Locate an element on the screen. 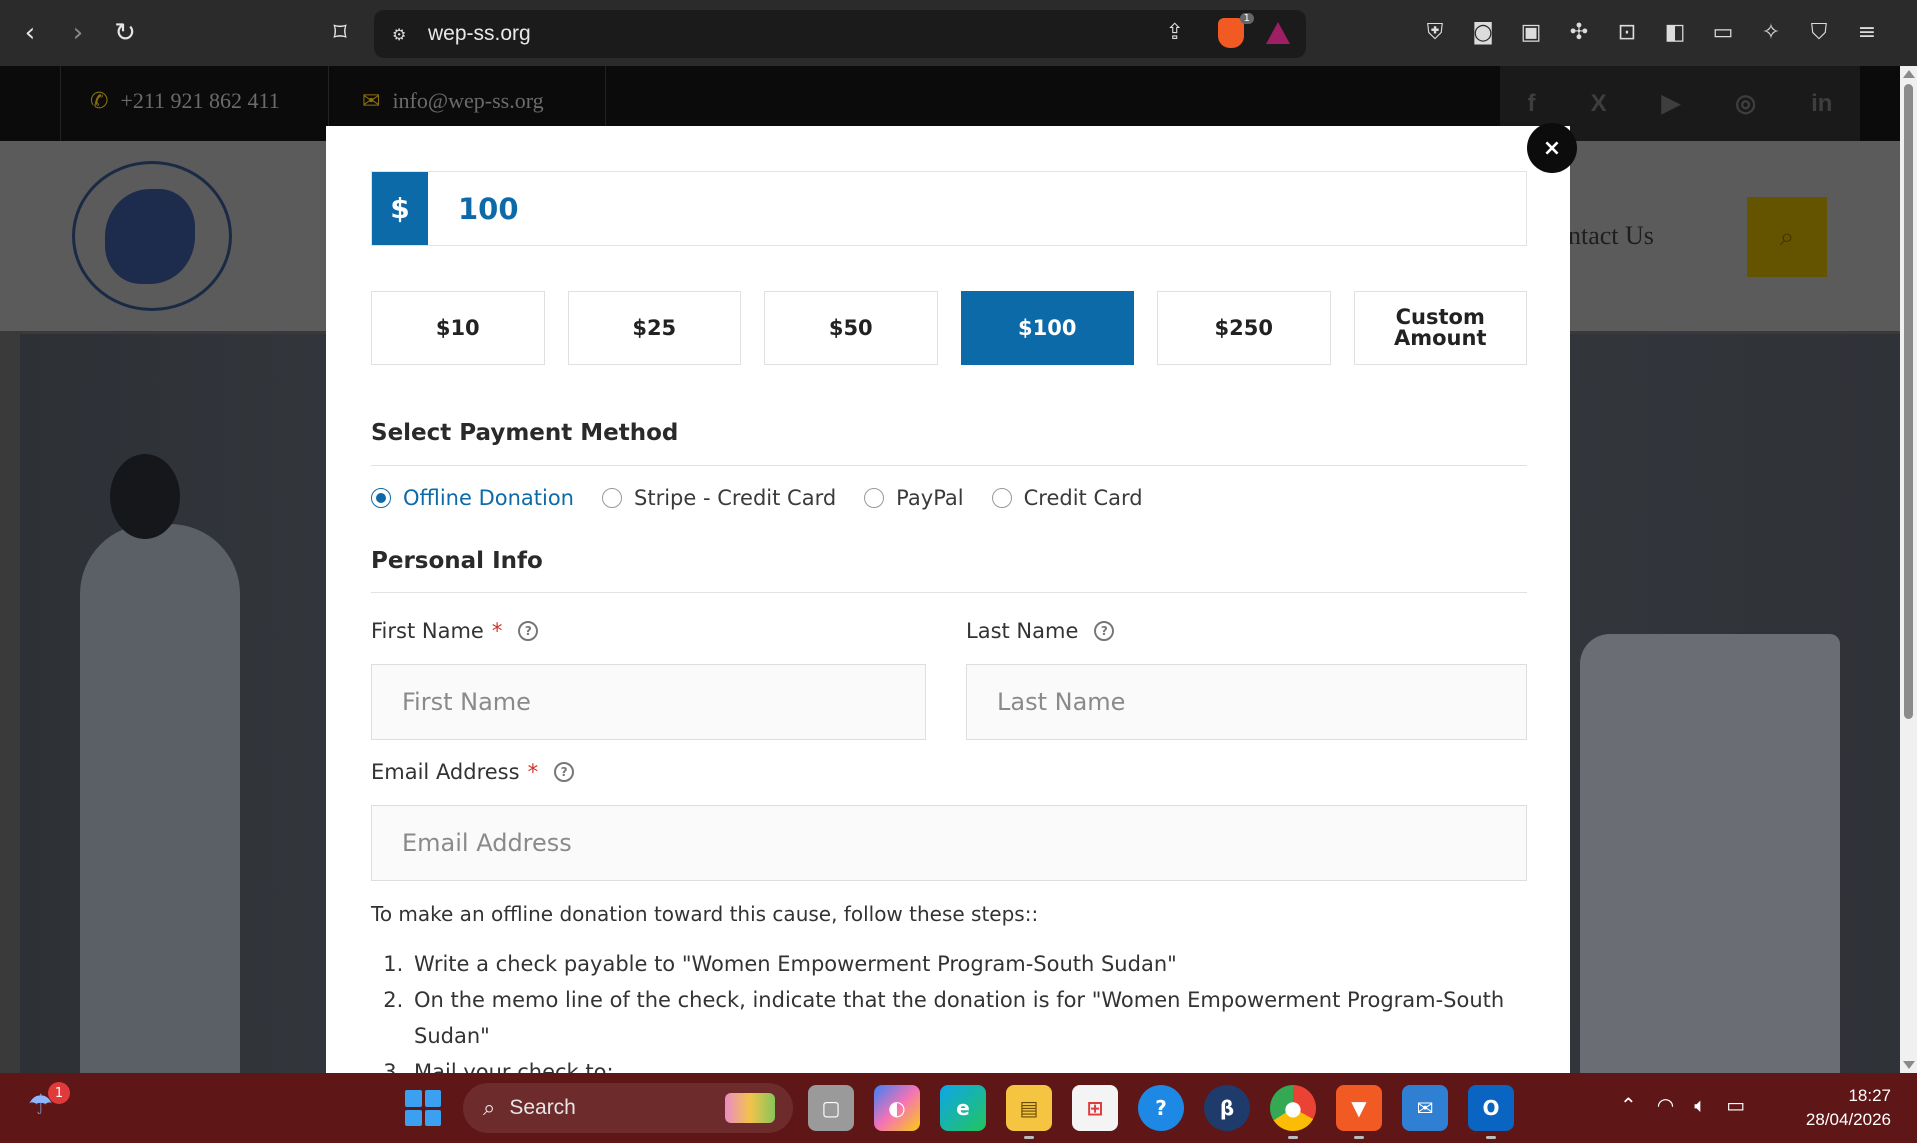 The image size is (1917, 1143). phone-contact: ✆ +211 921 862 411 is located at coordinates (185, 101).